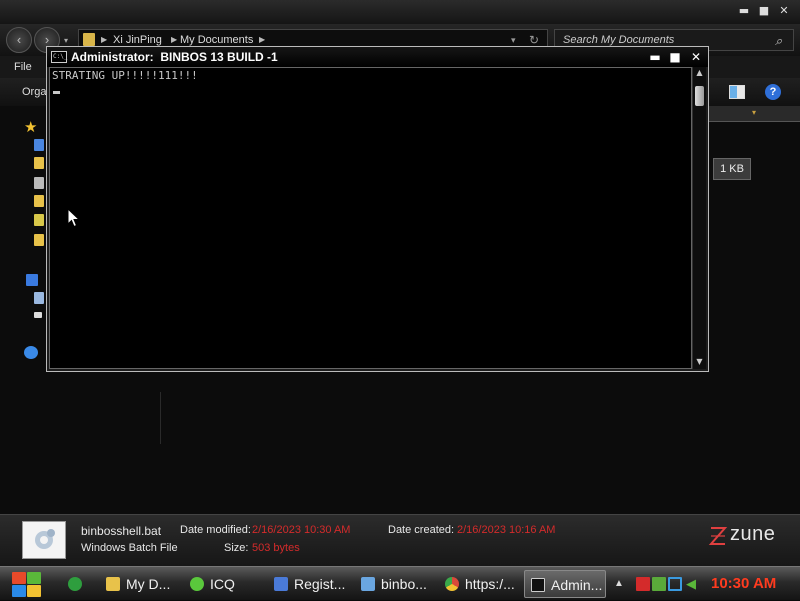  I want to click on cmd-icon, so click(538, 585).